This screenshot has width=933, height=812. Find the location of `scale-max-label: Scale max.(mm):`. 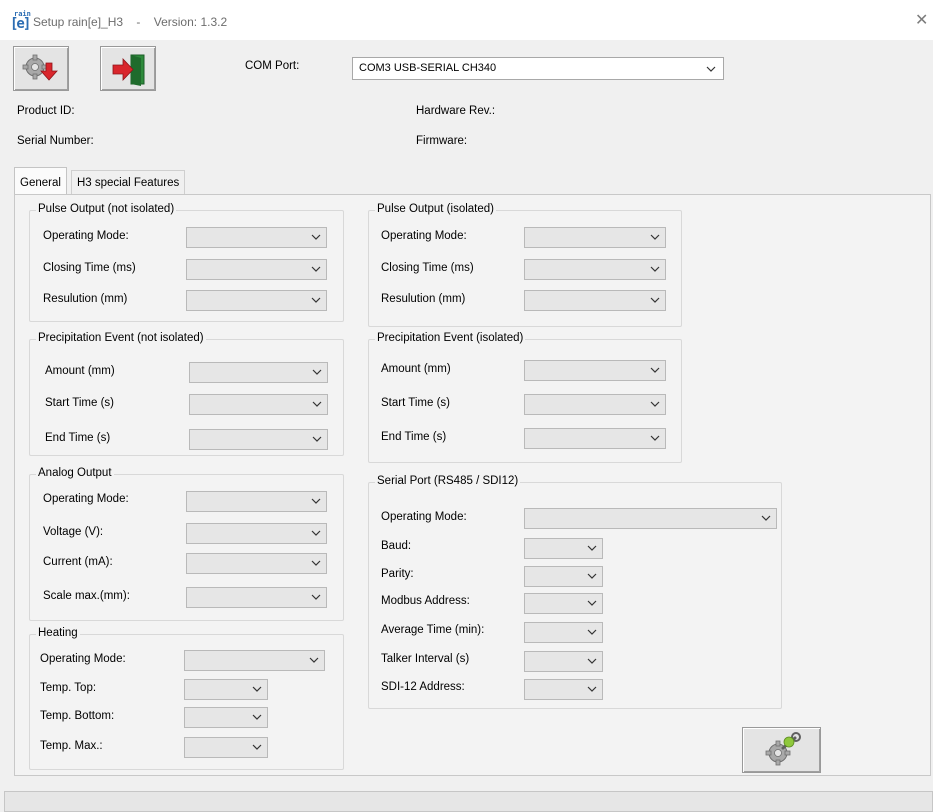

scale-max-label: Scale max.(mm): is located at coordinates (86, 596).